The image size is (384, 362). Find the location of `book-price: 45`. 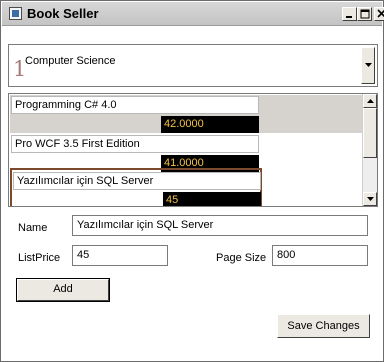

book-price: 45 is located at coordinates (212, 199).